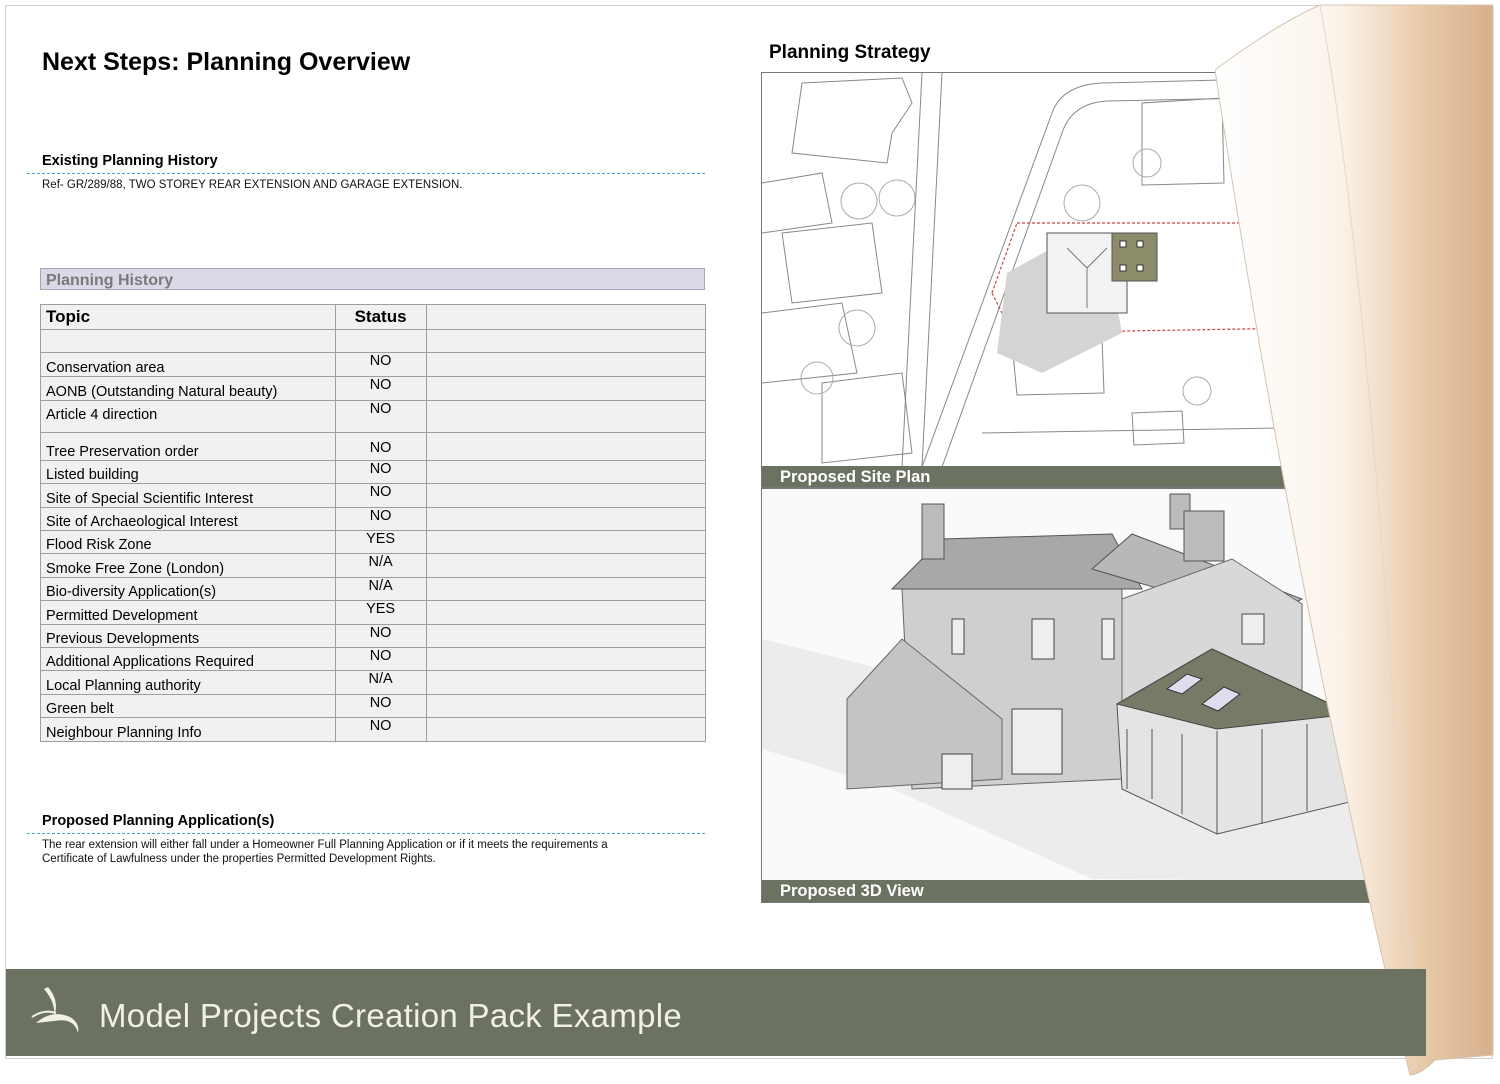  Describe the element at coordinates (188, 472) in the screenshot. I see `row-topic: Listed building` at that location.